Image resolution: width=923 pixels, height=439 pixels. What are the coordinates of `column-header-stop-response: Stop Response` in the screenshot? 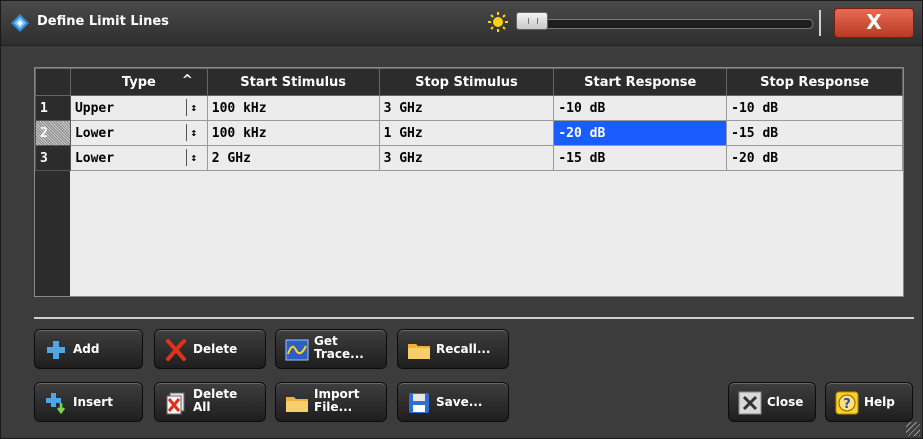 It's located at (814, 82).